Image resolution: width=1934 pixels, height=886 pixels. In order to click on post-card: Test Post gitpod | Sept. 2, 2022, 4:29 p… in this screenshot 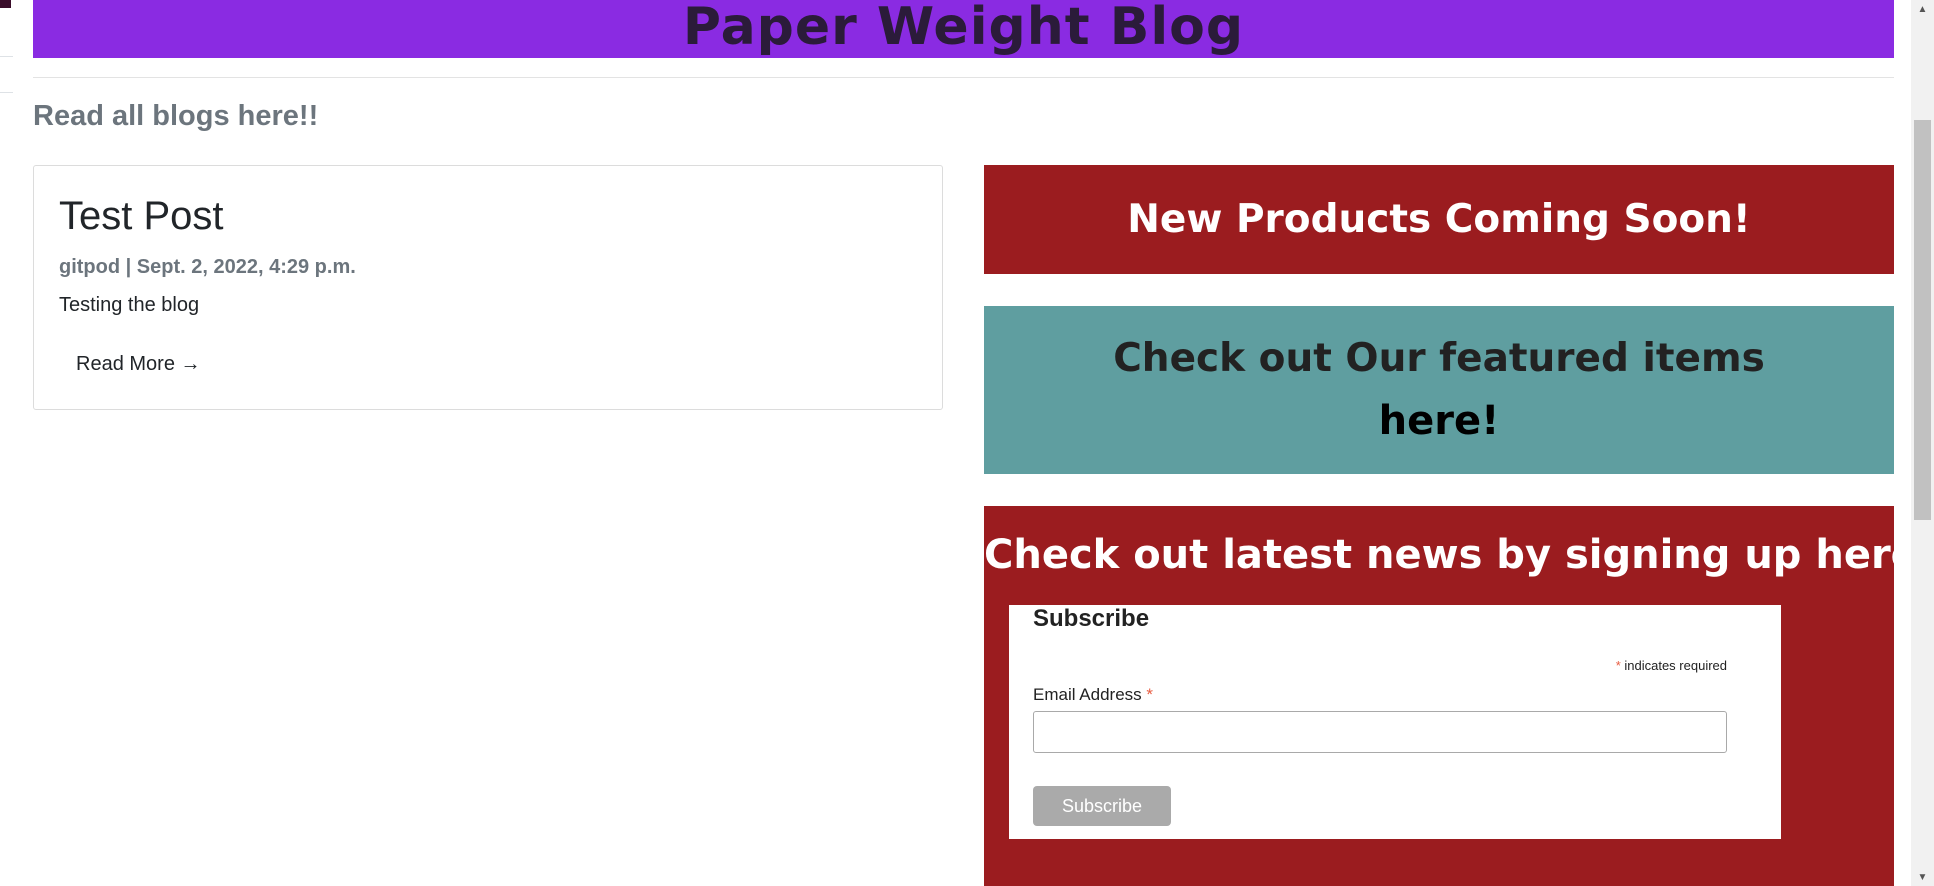, I will do `click(488, 287)`.